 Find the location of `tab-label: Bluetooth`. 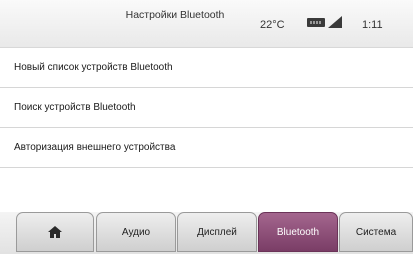

tab-label: Bluetooth is located at coordinates (298, 232).